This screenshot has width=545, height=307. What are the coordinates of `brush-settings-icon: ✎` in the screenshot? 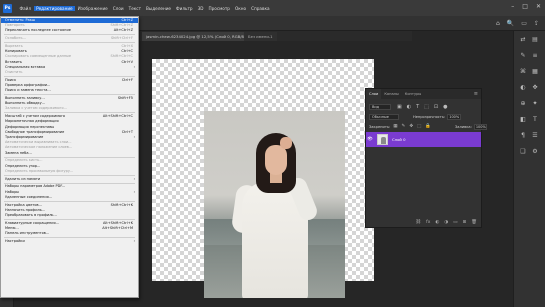 It's located at (523, 56).